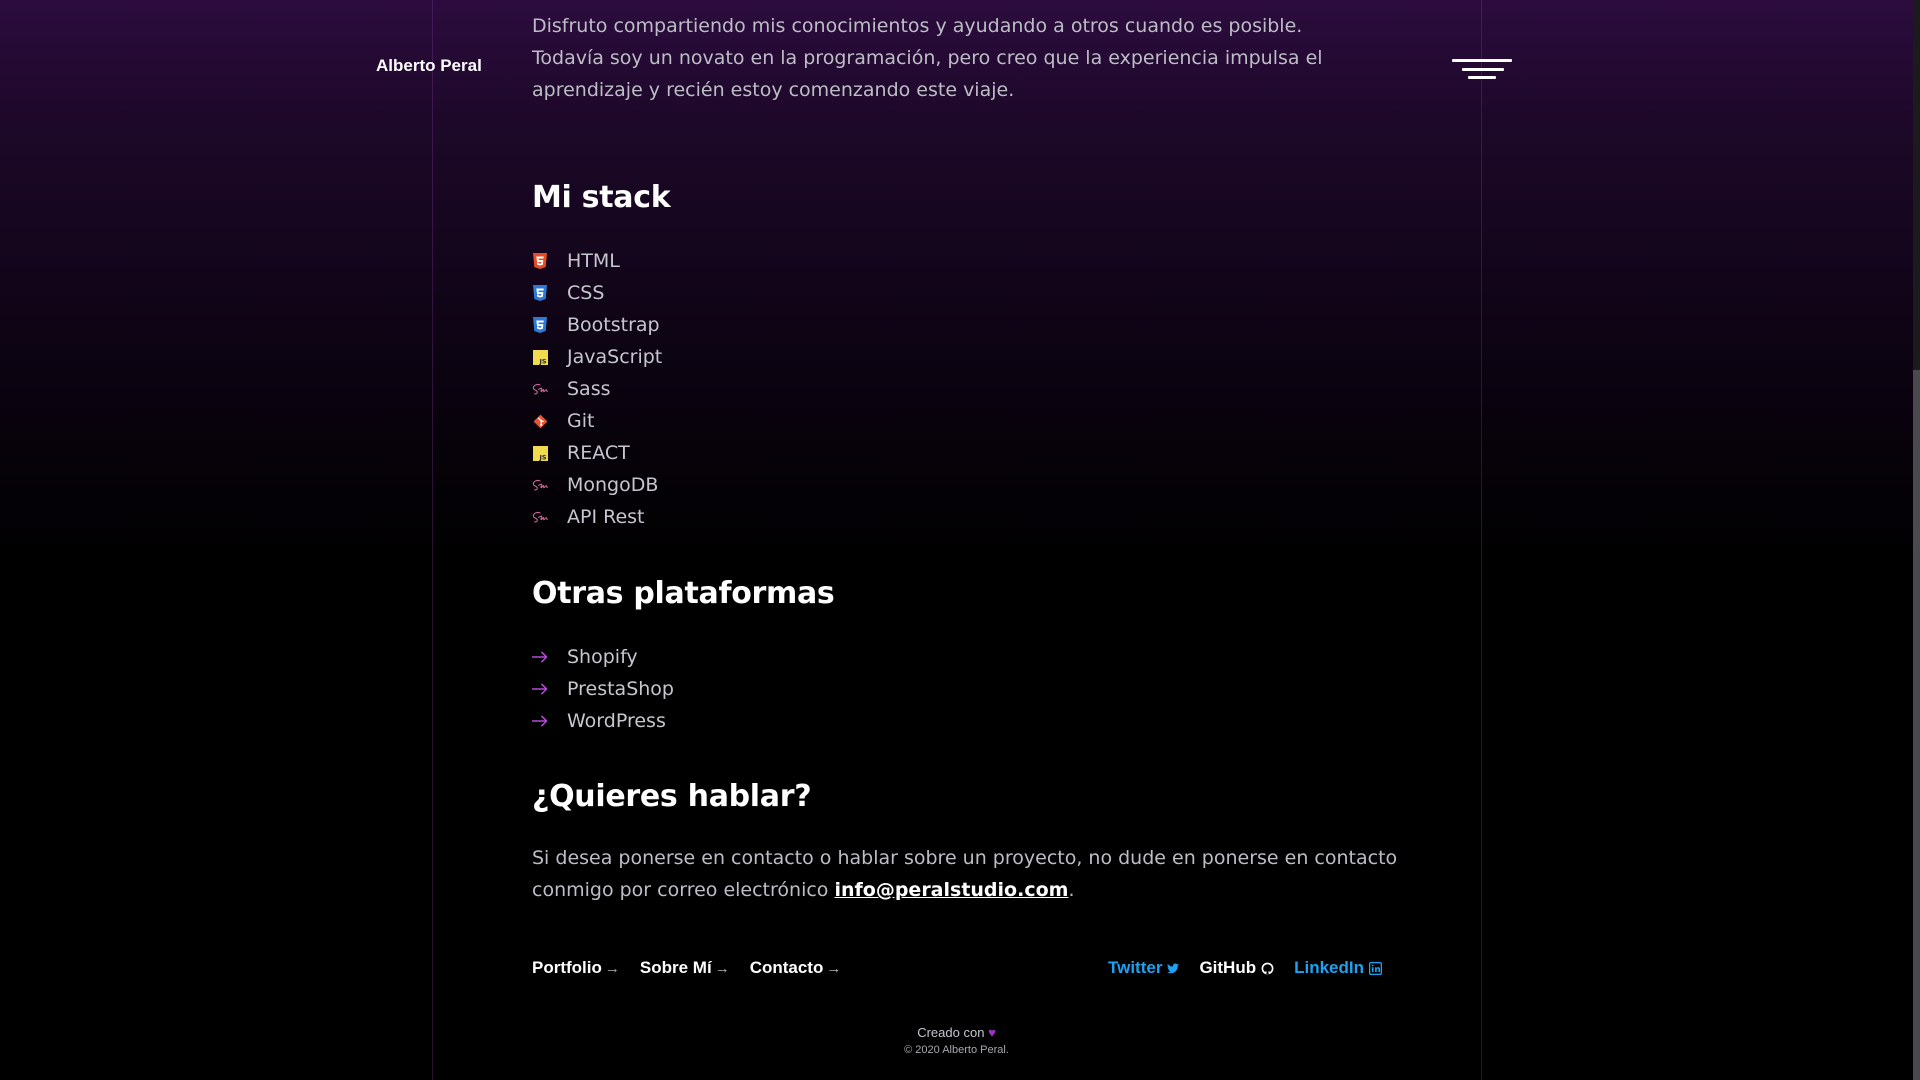 This screenshot has height=1080, width=1920. I want to click on stack-item: Sass, so click(597, 389).